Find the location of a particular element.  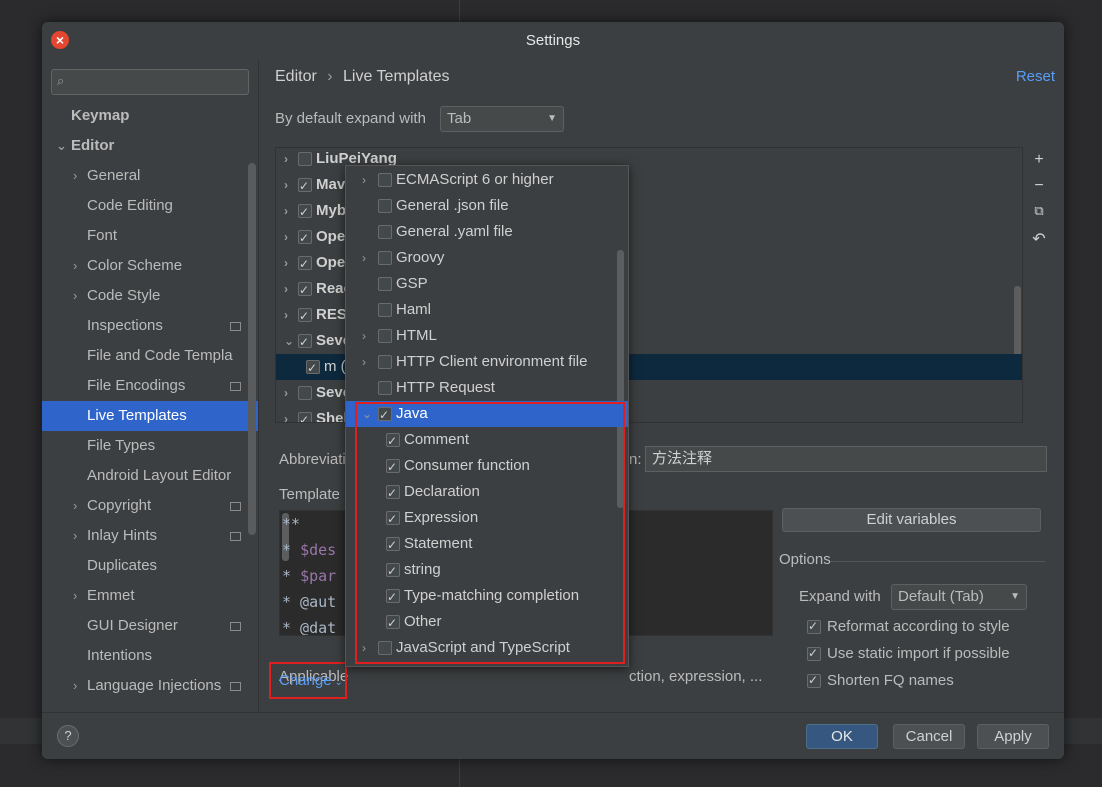

breadcrumb-parent: Editor is located at coordinates (296, 76).